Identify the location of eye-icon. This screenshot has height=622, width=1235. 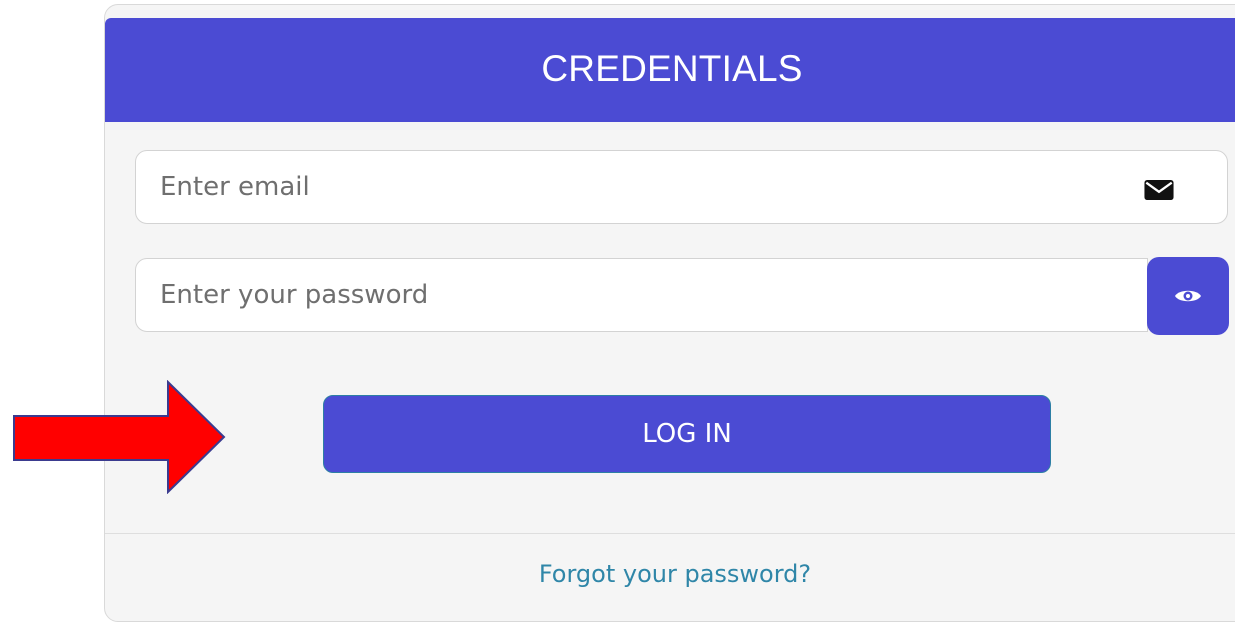
(1188, 296).